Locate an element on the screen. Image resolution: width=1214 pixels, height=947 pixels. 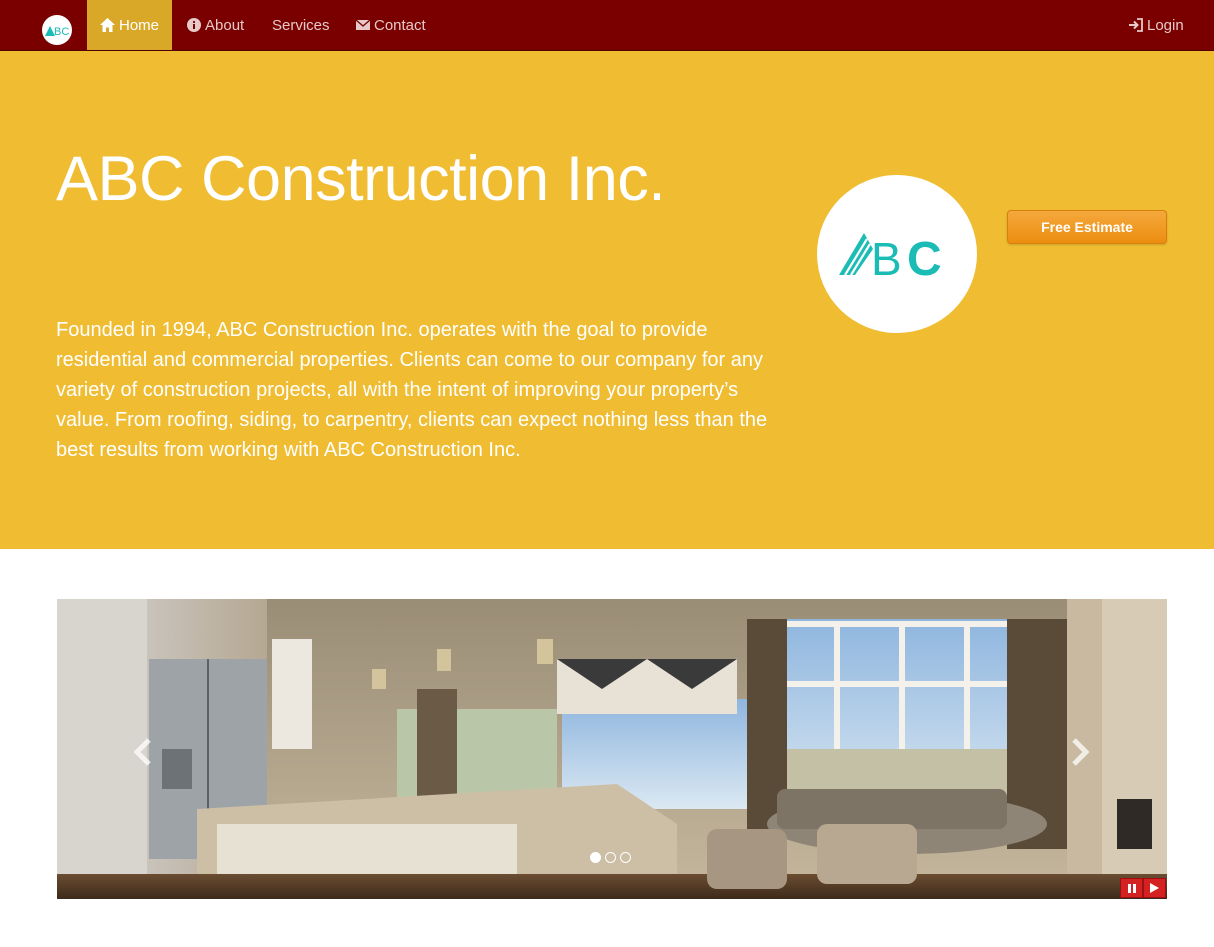
login-icon is located at coordinates (1136, 25).